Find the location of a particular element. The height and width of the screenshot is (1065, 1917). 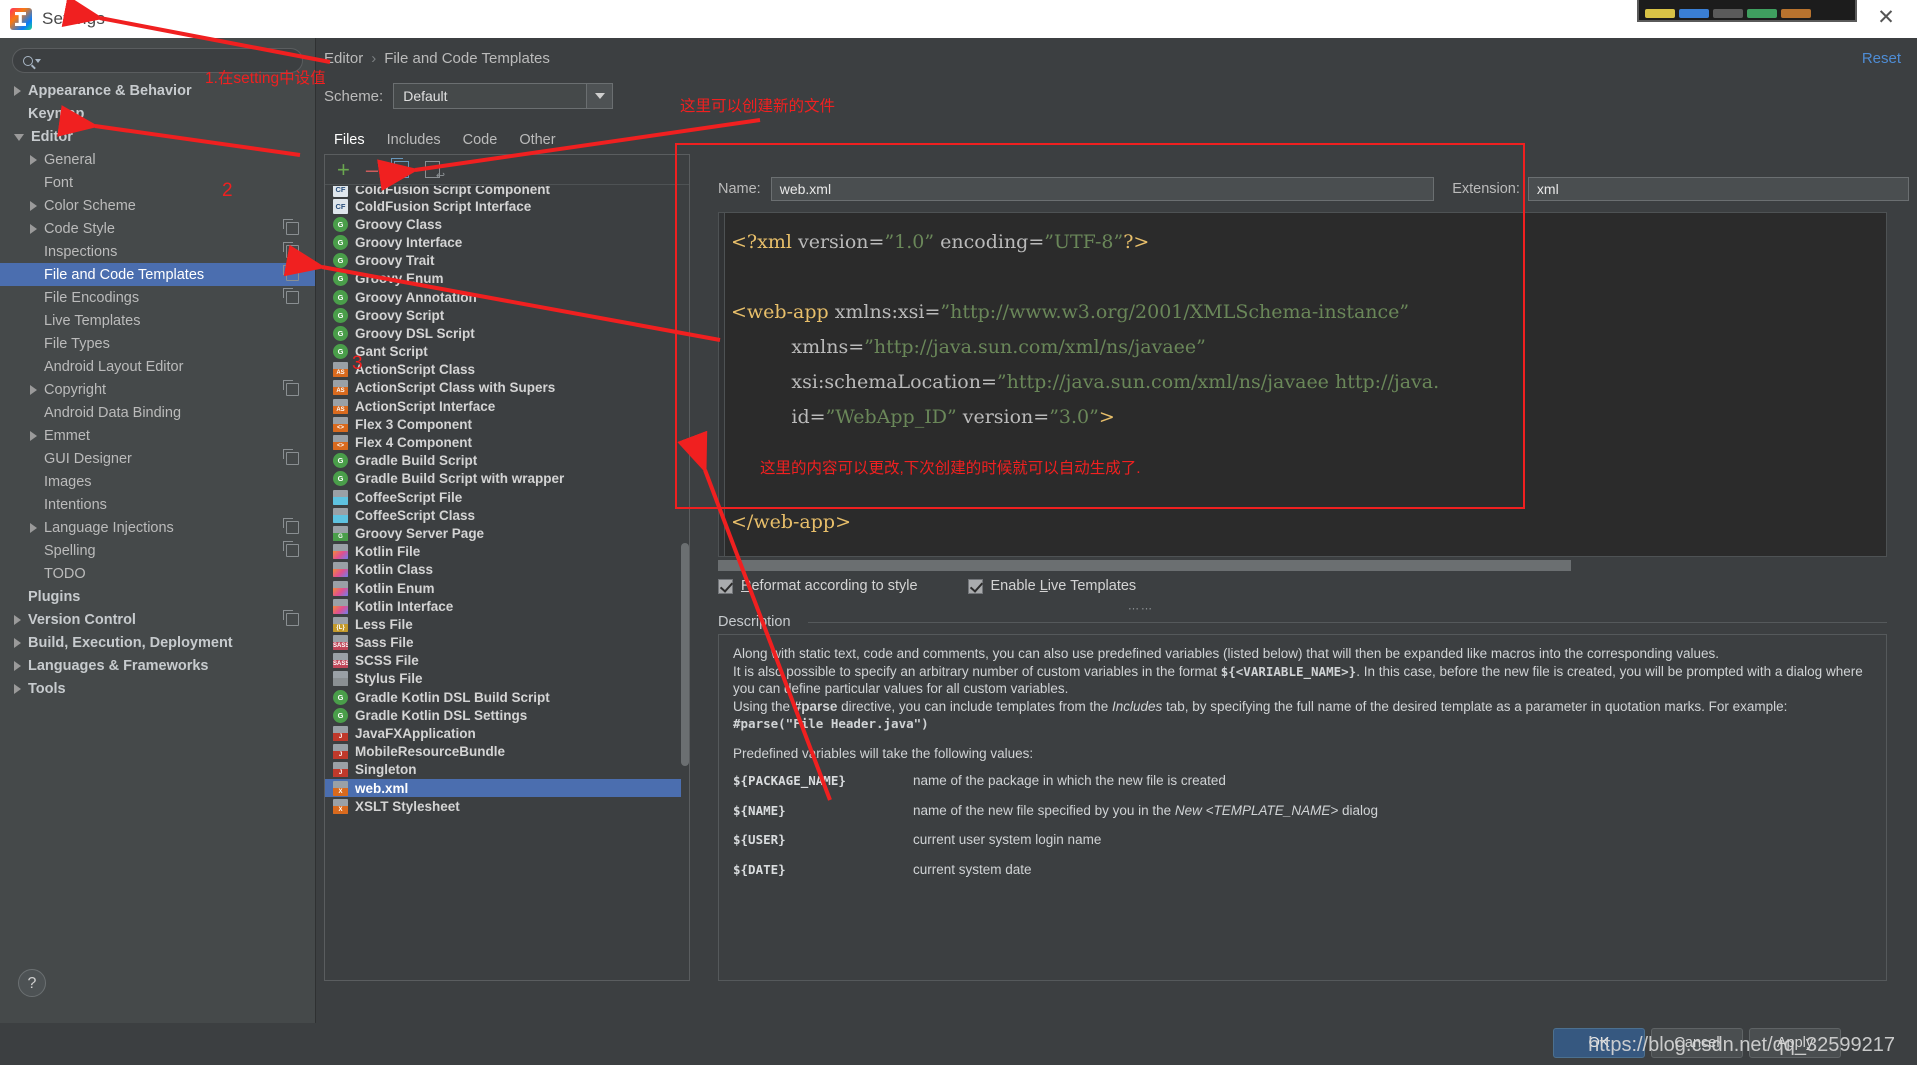

sidebar-item-color-scheme: Color Scheme is located at coordinates (157, 205).